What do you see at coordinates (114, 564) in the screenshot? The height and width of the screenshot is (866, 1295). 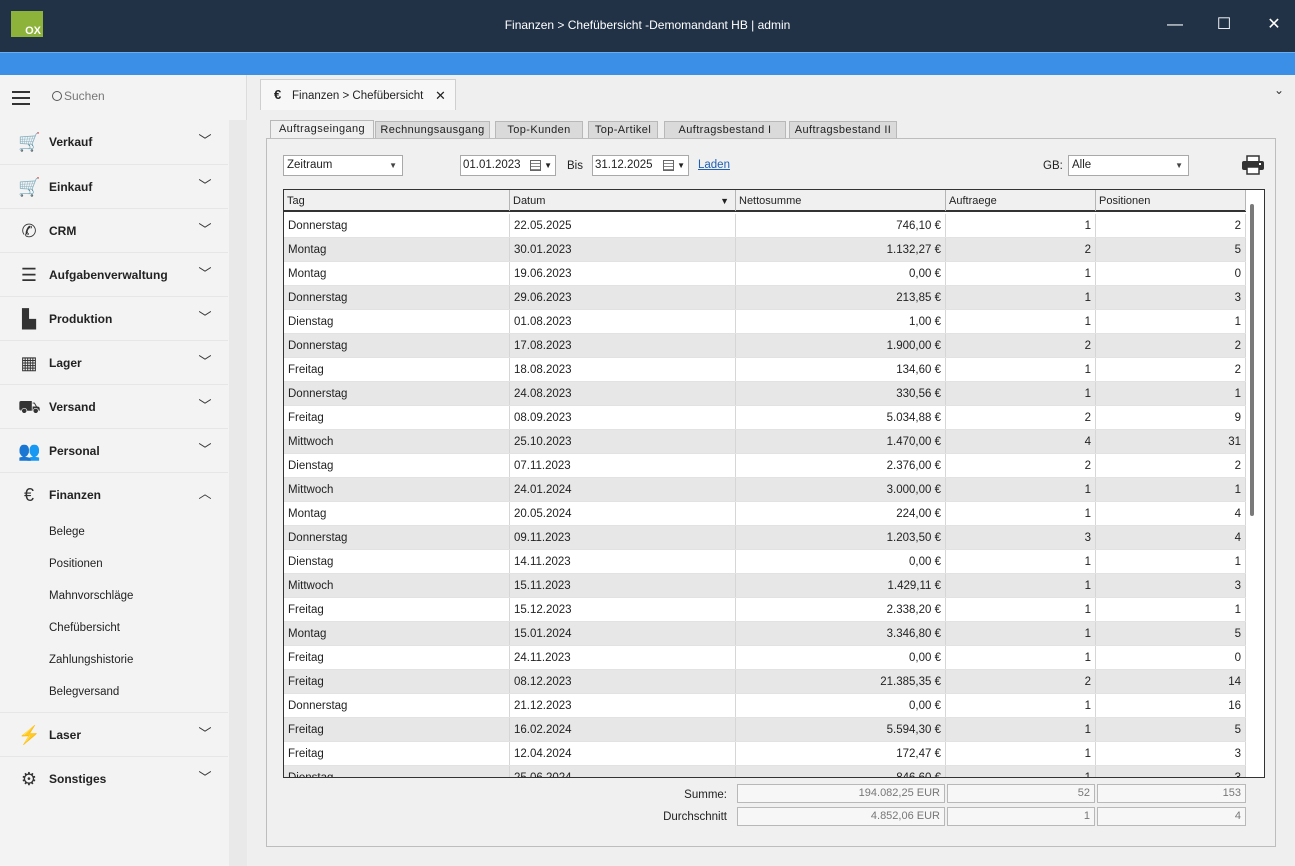 I see `sidebar-subitem: Positionen` at bounding box center [114, 564].